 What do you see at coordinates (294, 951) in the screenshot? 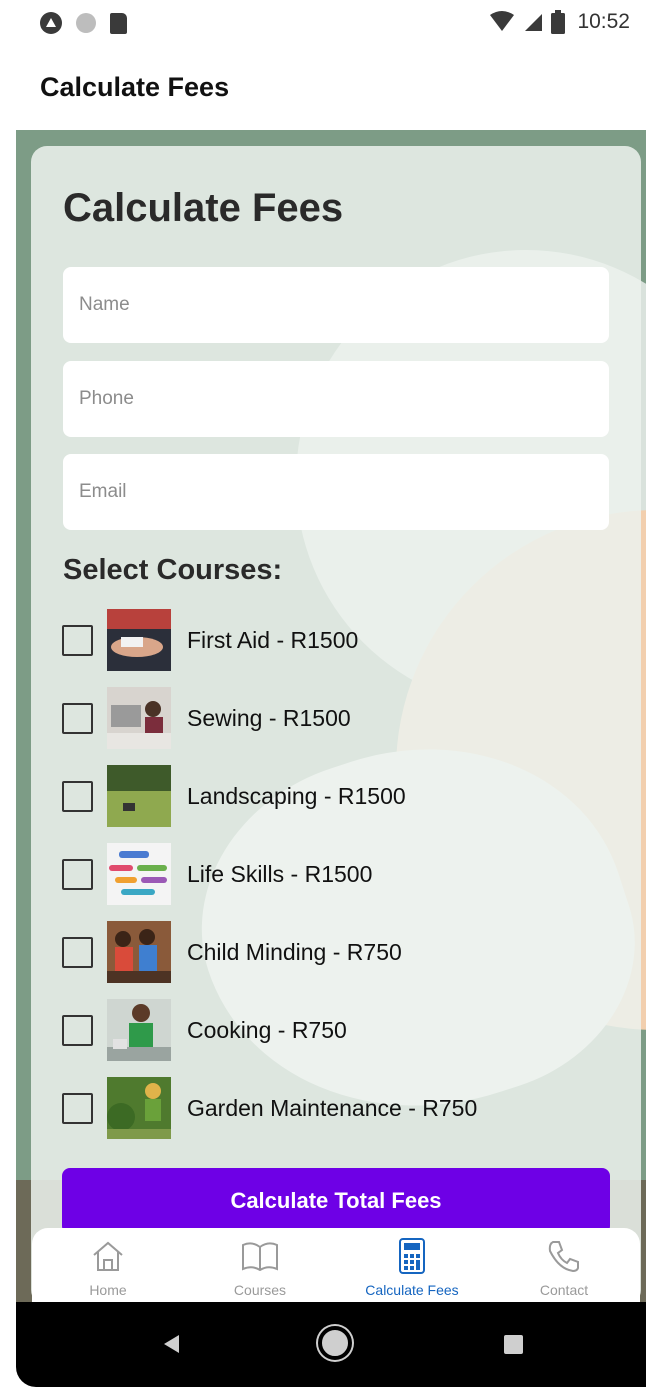
I see `course-label: Child Minding - R750` at bounding box center [294, 951].